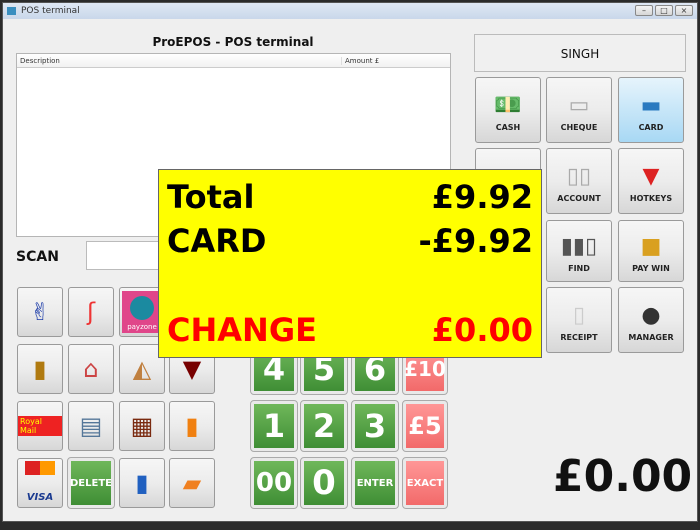 This screenshot has height=530, width=700. I want to click on cash-icon: 💵, so click(508, 105).